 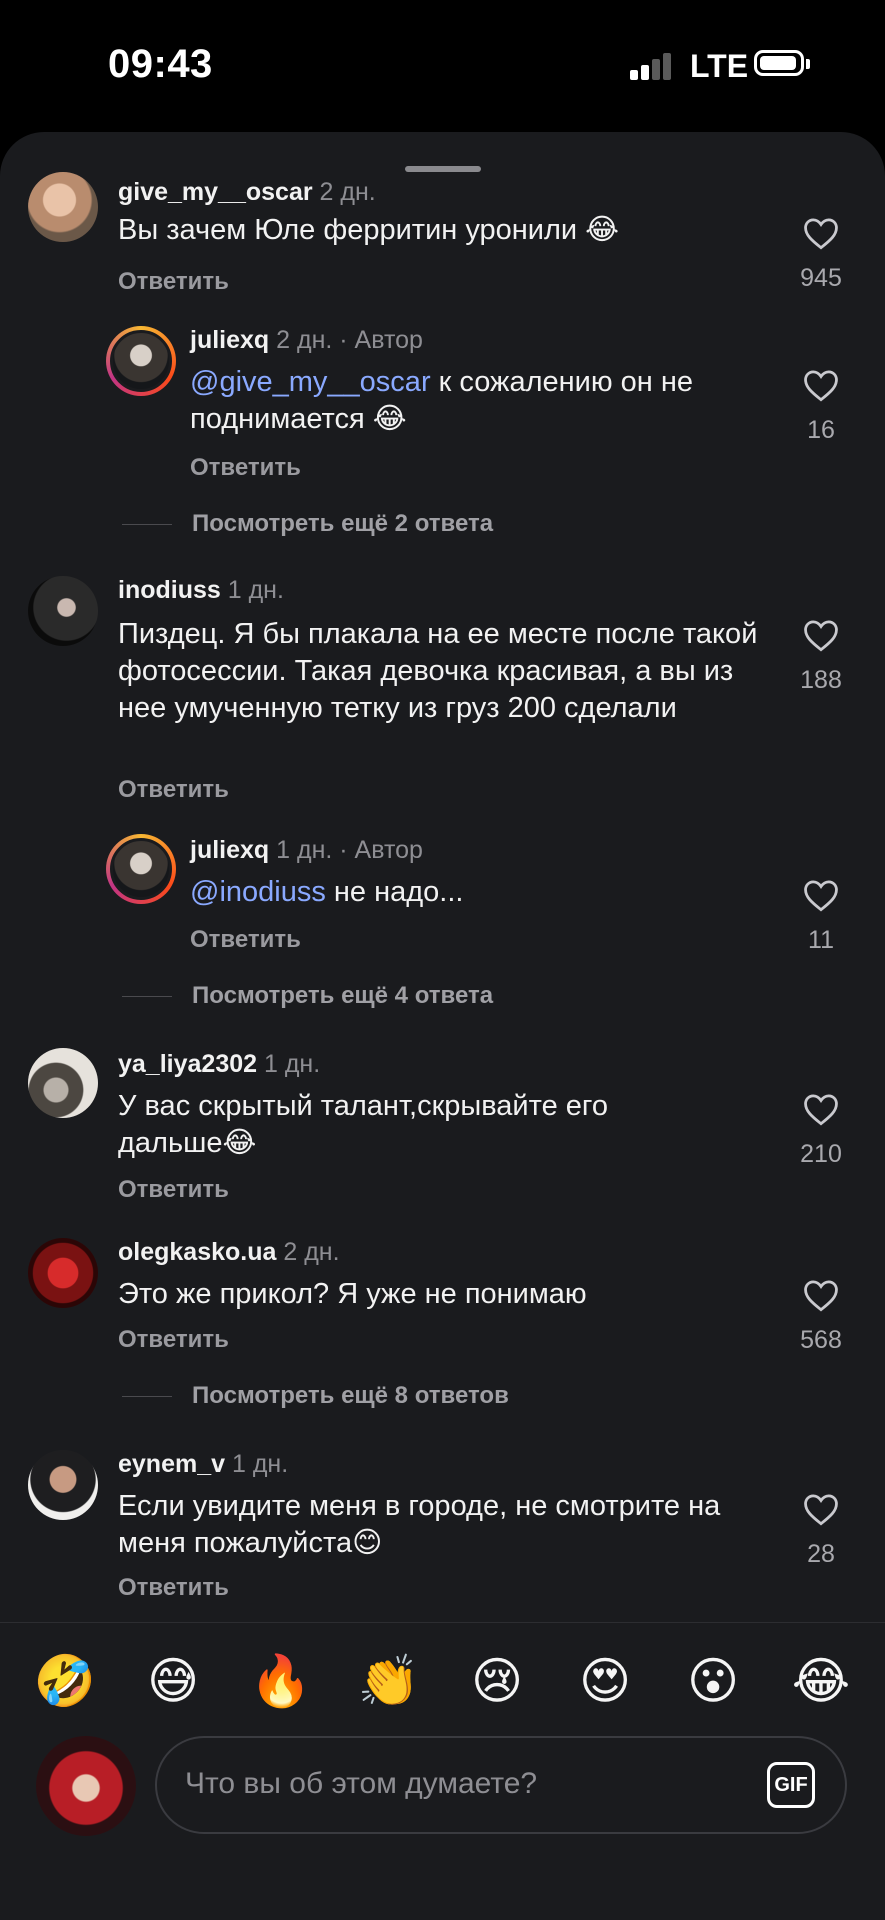 What do you see at coordinates (171, 1464) in the screenshot?
I see `username: eynem_v` at bounding box center [171, 1464].